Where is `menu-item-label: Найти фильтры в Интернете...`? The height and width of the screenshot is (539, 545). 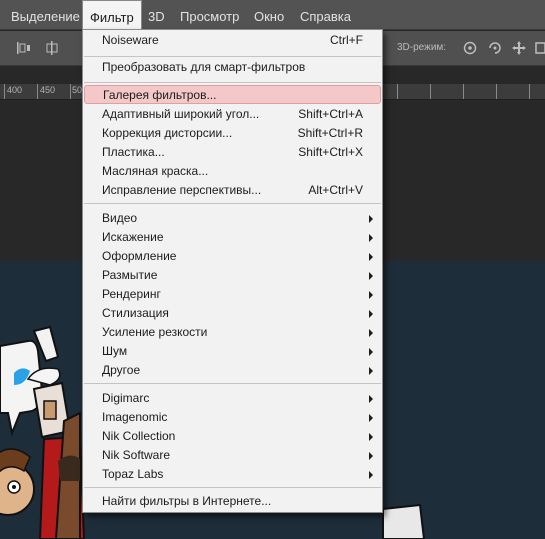
menu-item-label: Найти фильтры в Интернете... is located at coordinates (187, 501).